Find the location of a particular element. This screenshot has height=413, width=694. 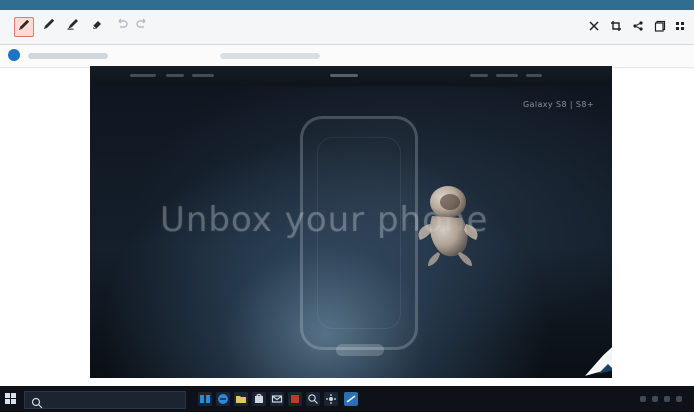

close-button is located at coordinates (594, 27).